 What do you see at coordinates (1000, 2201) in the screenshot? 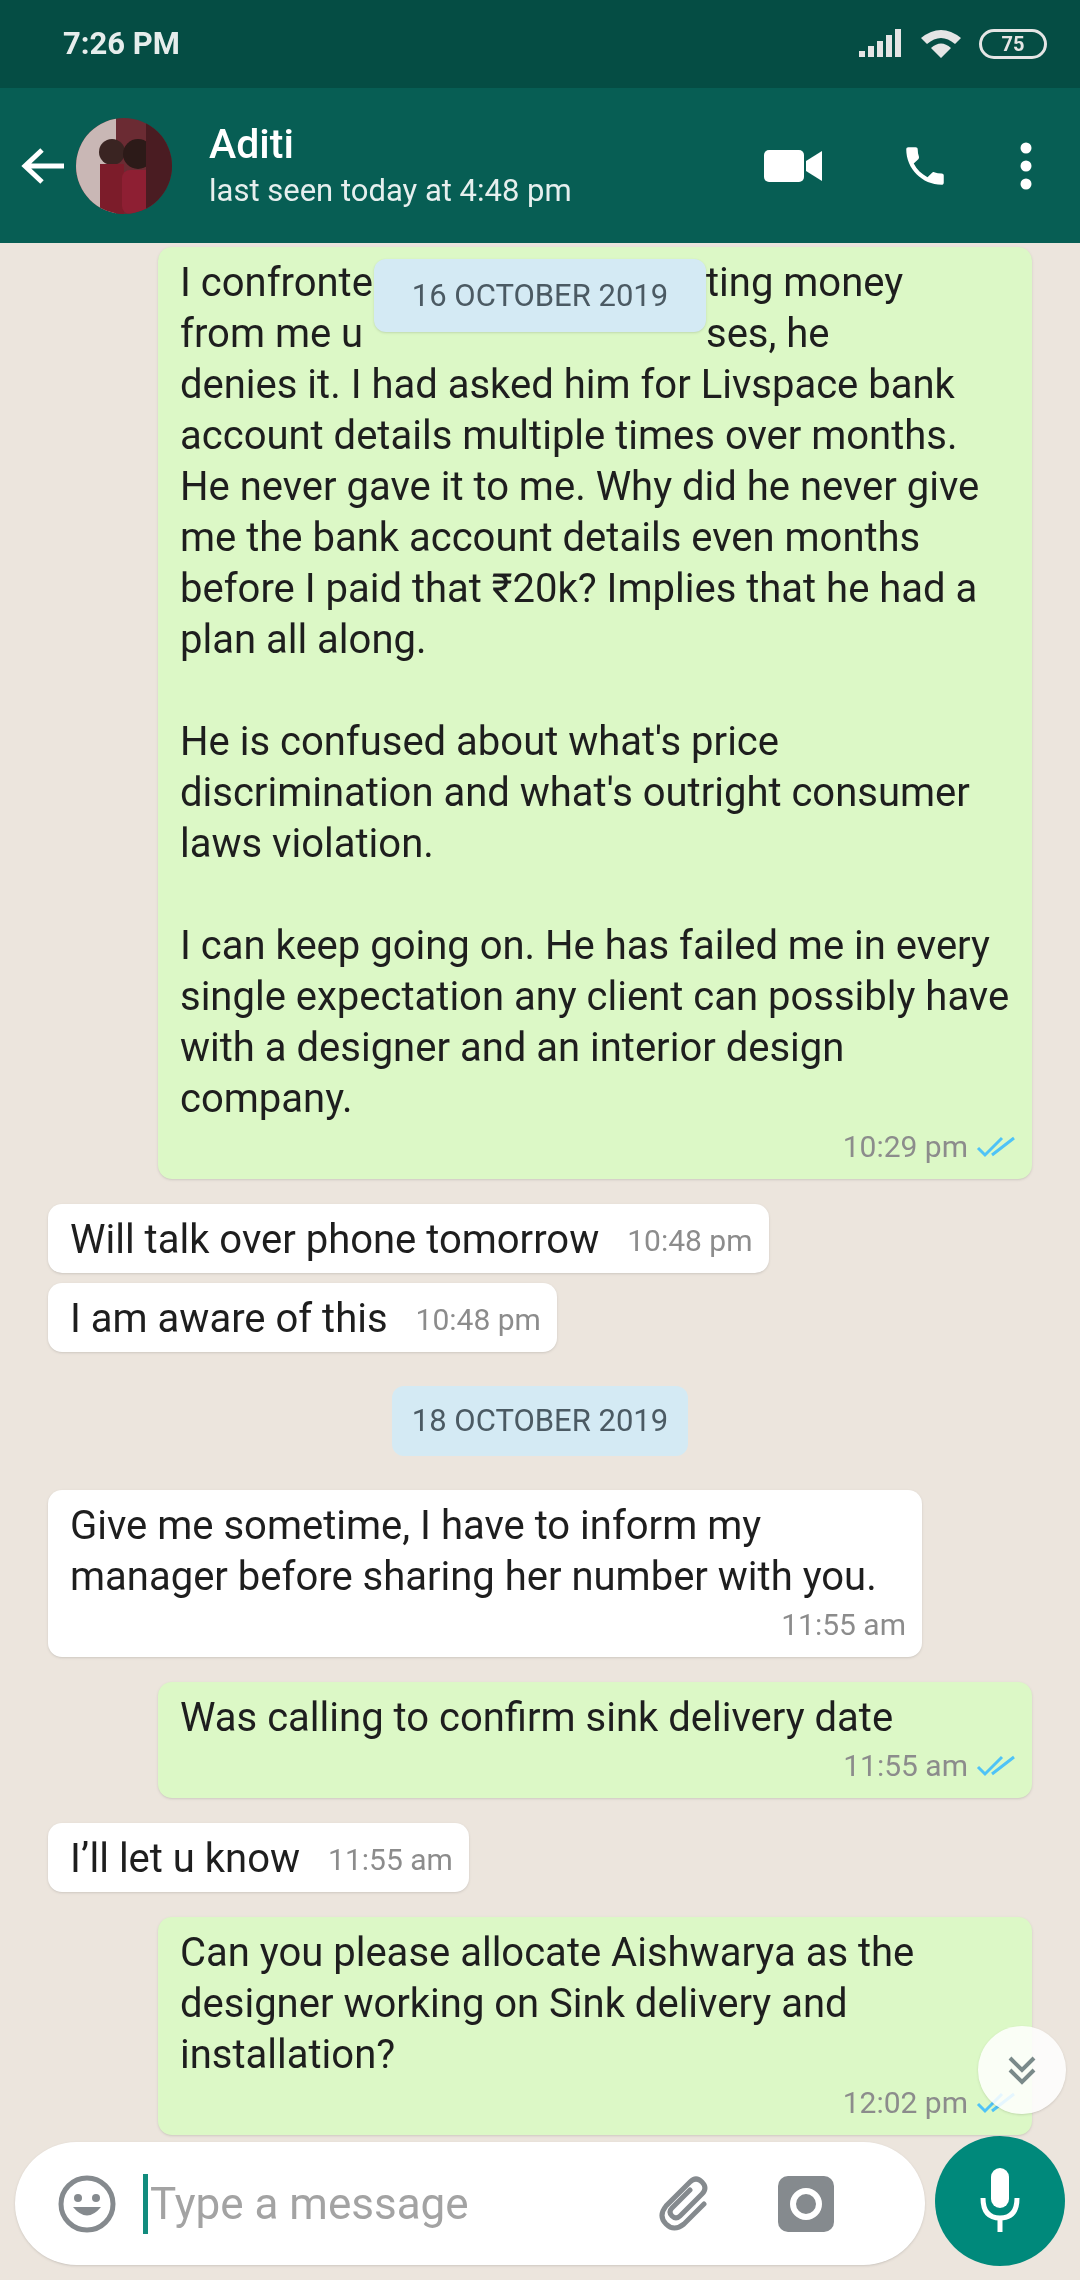
I see `microphone-icon` at bounding box center [1000, 2201].